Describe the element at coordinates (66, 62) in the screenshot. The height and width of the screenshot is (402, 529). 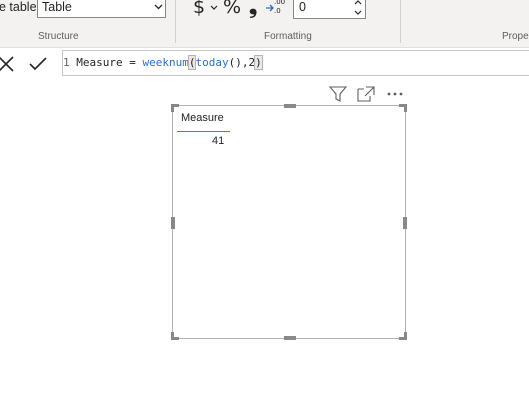
I see `formula-line-number: 1` at that location.